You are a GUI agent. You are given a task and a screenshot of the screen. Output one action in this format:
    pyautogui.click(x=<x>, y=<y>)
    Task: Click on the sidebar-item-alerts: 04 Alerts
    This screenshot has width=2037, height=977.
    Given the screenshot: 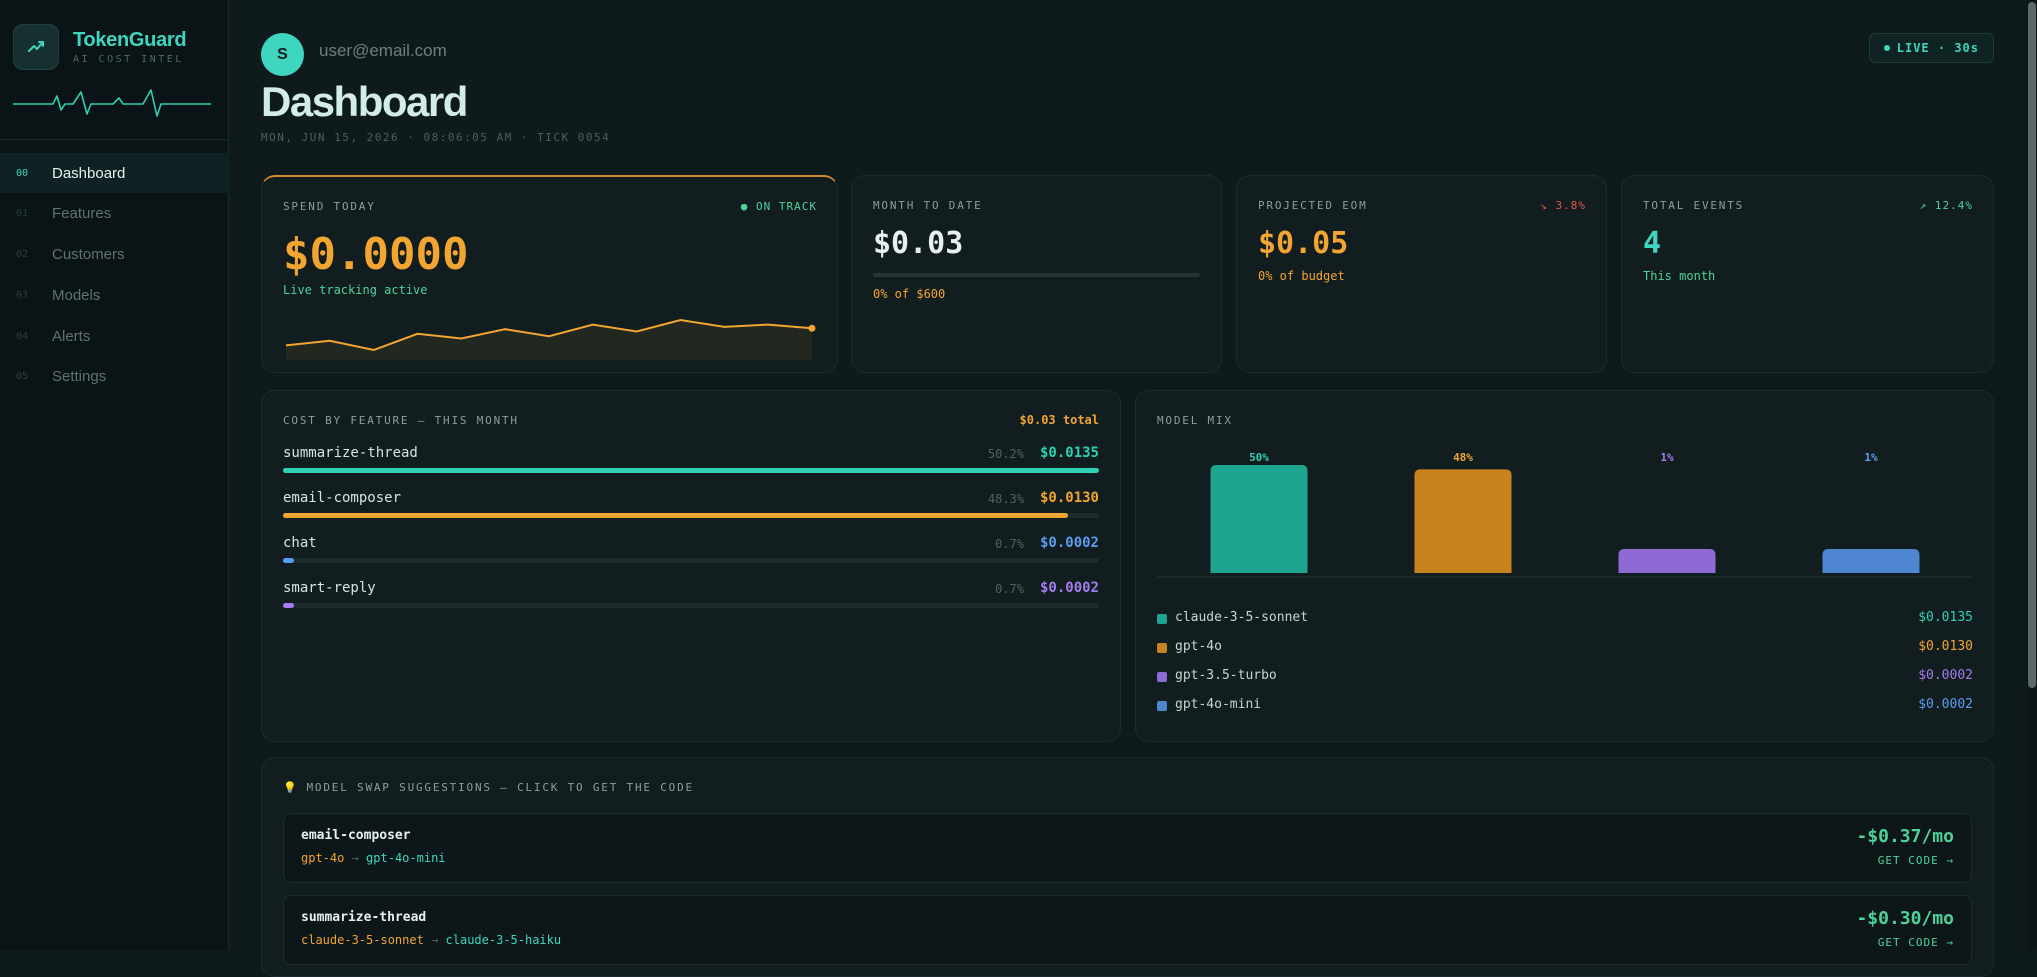 What is the action you would take?
    pyautogui.click(x=114, y=336)
    